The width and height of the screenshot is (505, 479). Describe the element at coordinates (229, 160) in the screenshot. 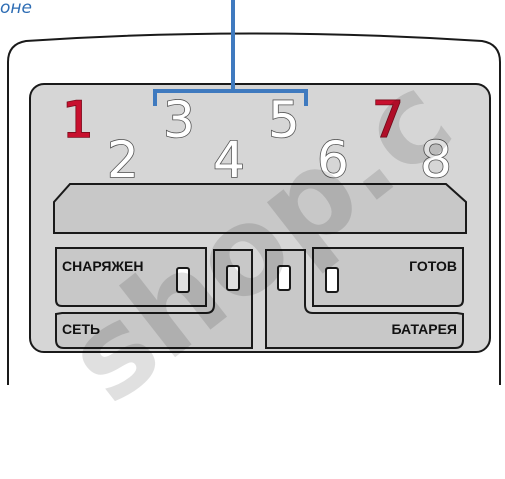

I see `digit-4: 4` at that location.